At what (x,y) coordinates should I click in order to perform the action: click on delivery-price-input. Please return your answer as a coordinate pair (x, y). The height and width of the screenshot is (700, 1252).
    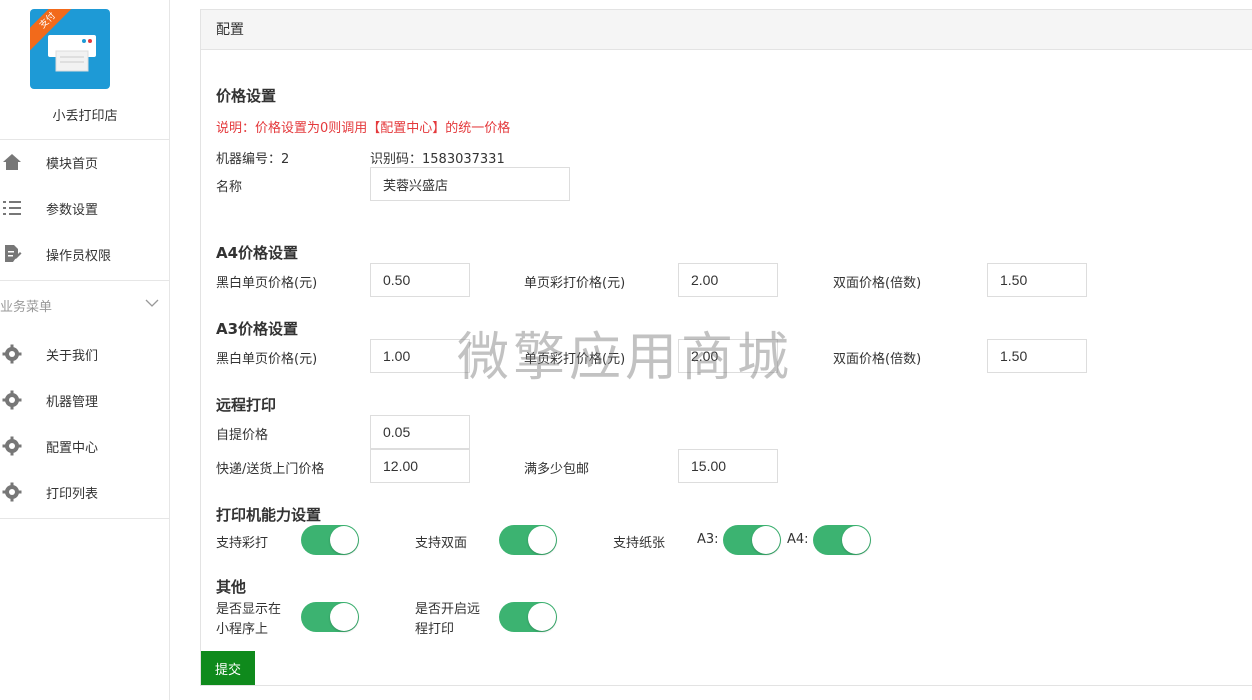
    Looking at the image, I should click on (420, 466).